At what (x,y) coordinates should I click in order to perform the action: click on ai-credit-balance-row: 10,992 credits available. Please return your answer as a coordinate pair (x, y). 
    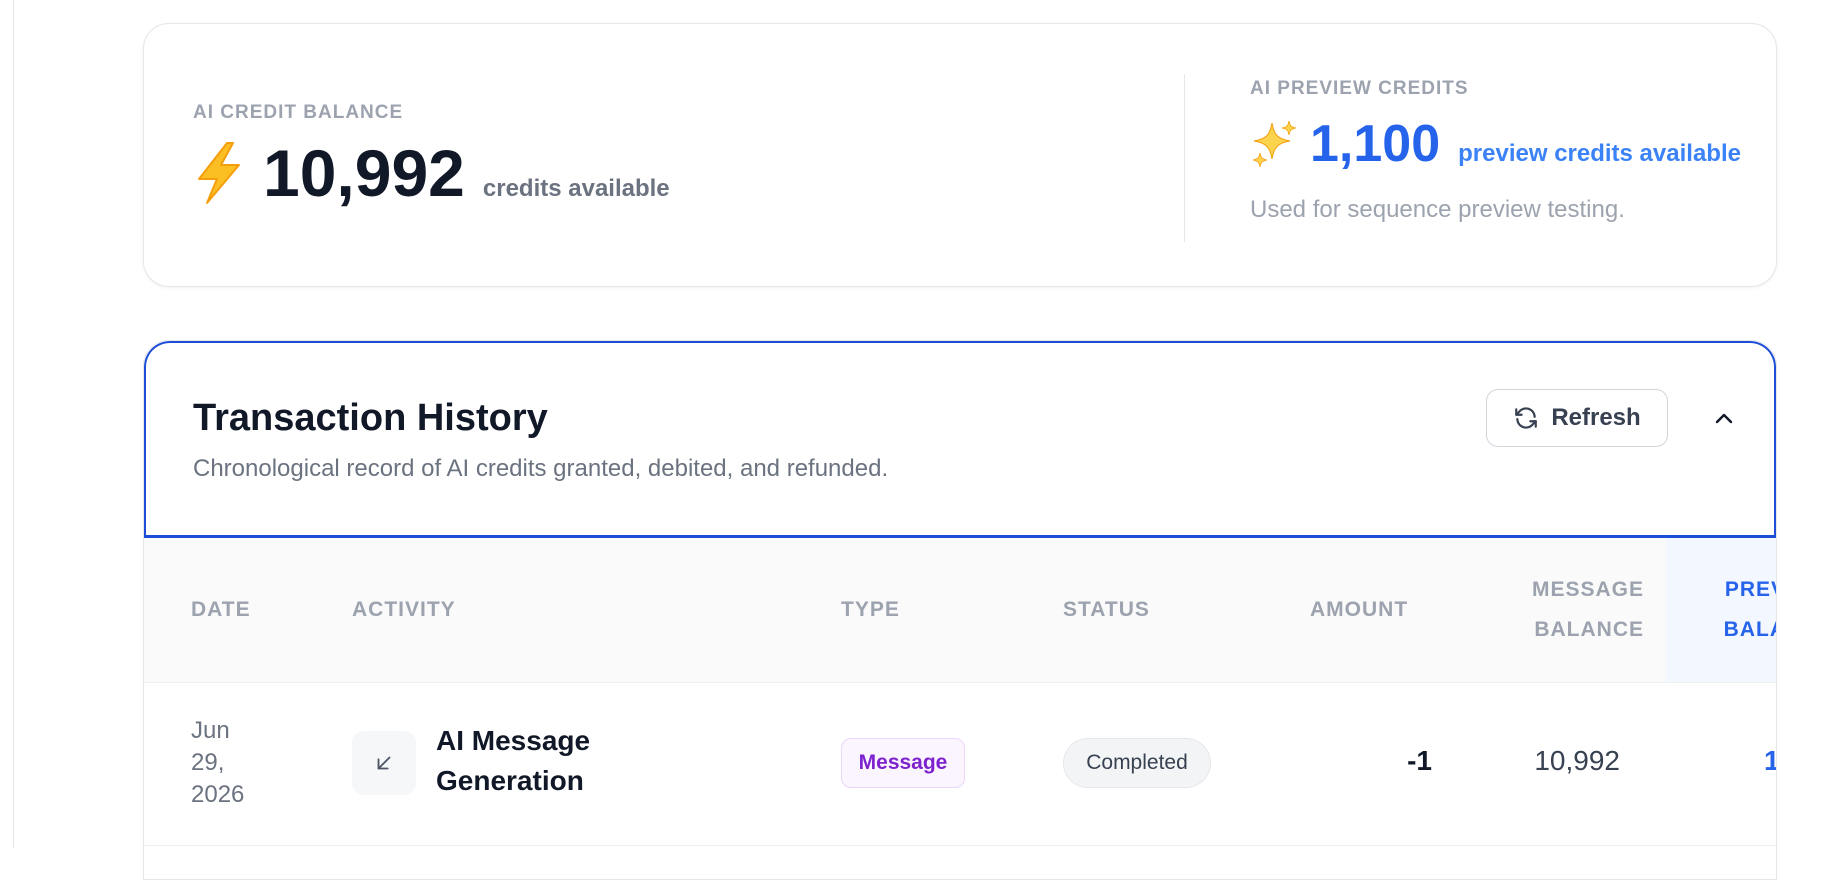
    Looking at the image, I should click on (431, 173).